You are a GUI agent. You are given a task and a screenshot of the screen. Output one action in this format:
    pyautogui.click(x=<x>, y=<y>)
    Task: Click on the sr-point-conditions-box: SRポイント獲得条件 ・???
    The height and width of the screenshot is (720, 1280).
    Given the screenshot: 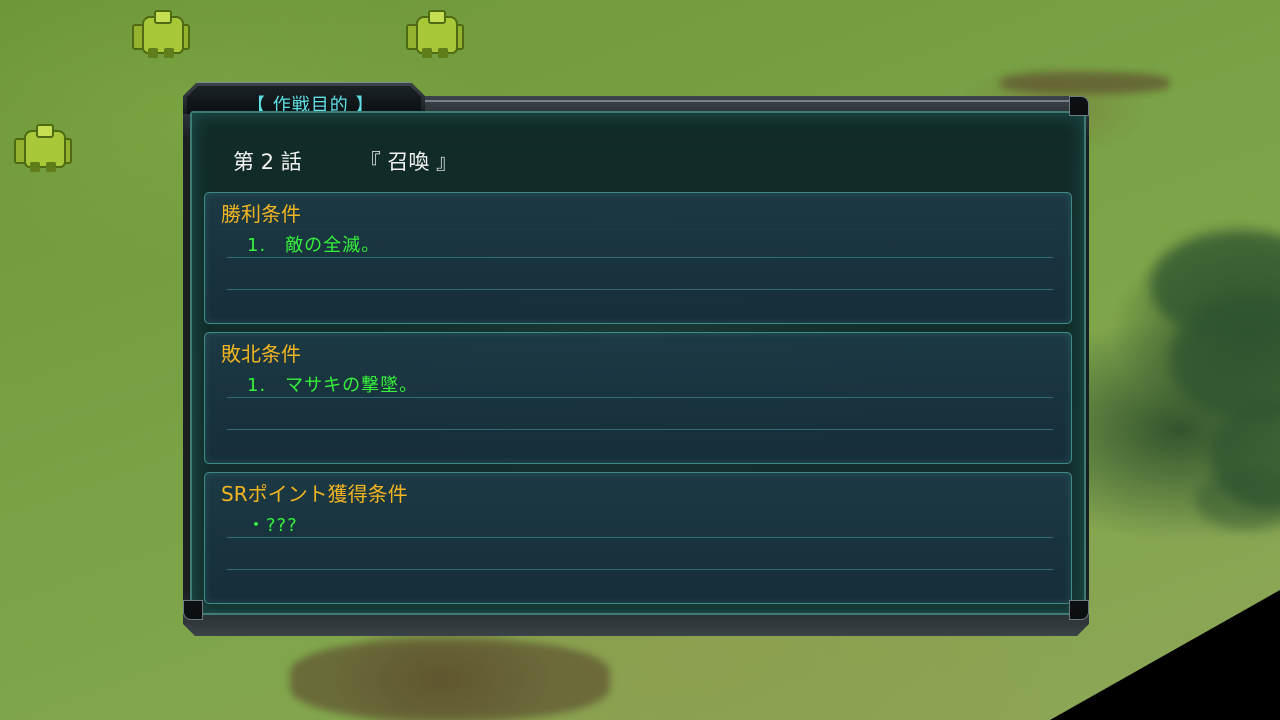 What is the action you would take?
    pyautogui.click(x=638, y=538)
    